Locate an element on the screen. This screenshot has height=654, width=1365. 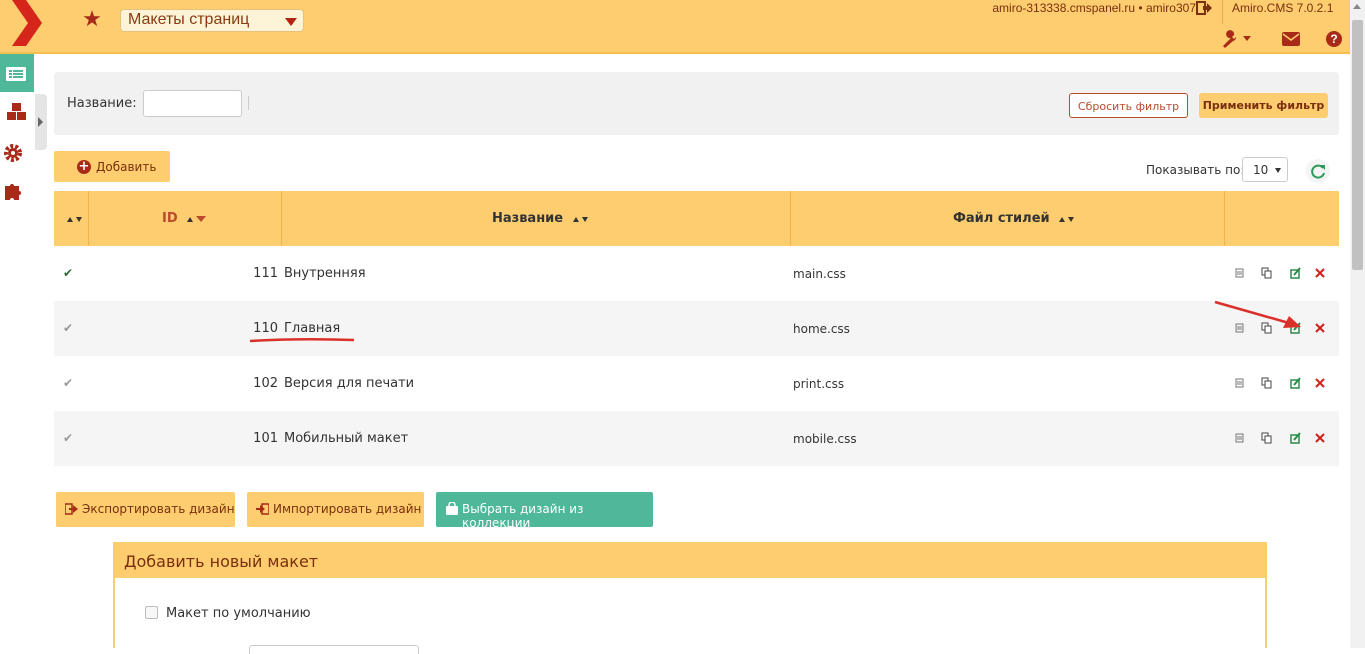
gear-icon is located at coordinates (13, 153).